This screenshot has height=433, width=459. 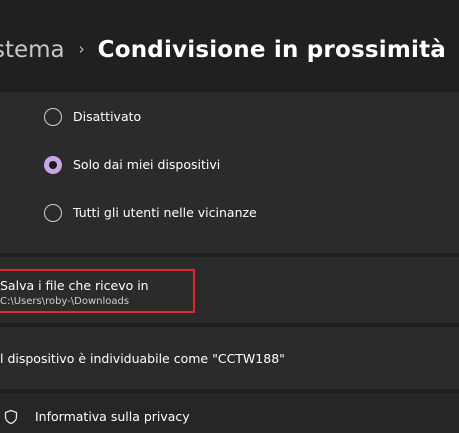 What do you see at coordinates (65, 301) in the screenshot?
I see `save-location-path: C:\Users\roby-\Downloads` at bounding box center [65, 301].